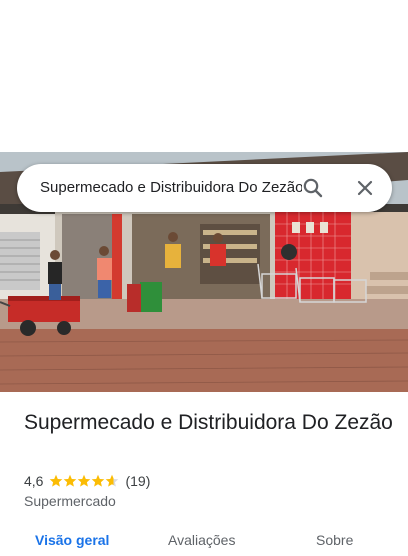 Image resolution: width=408 pixels, height=556 pixels. I want to click on star-rating, so click(84, 481).